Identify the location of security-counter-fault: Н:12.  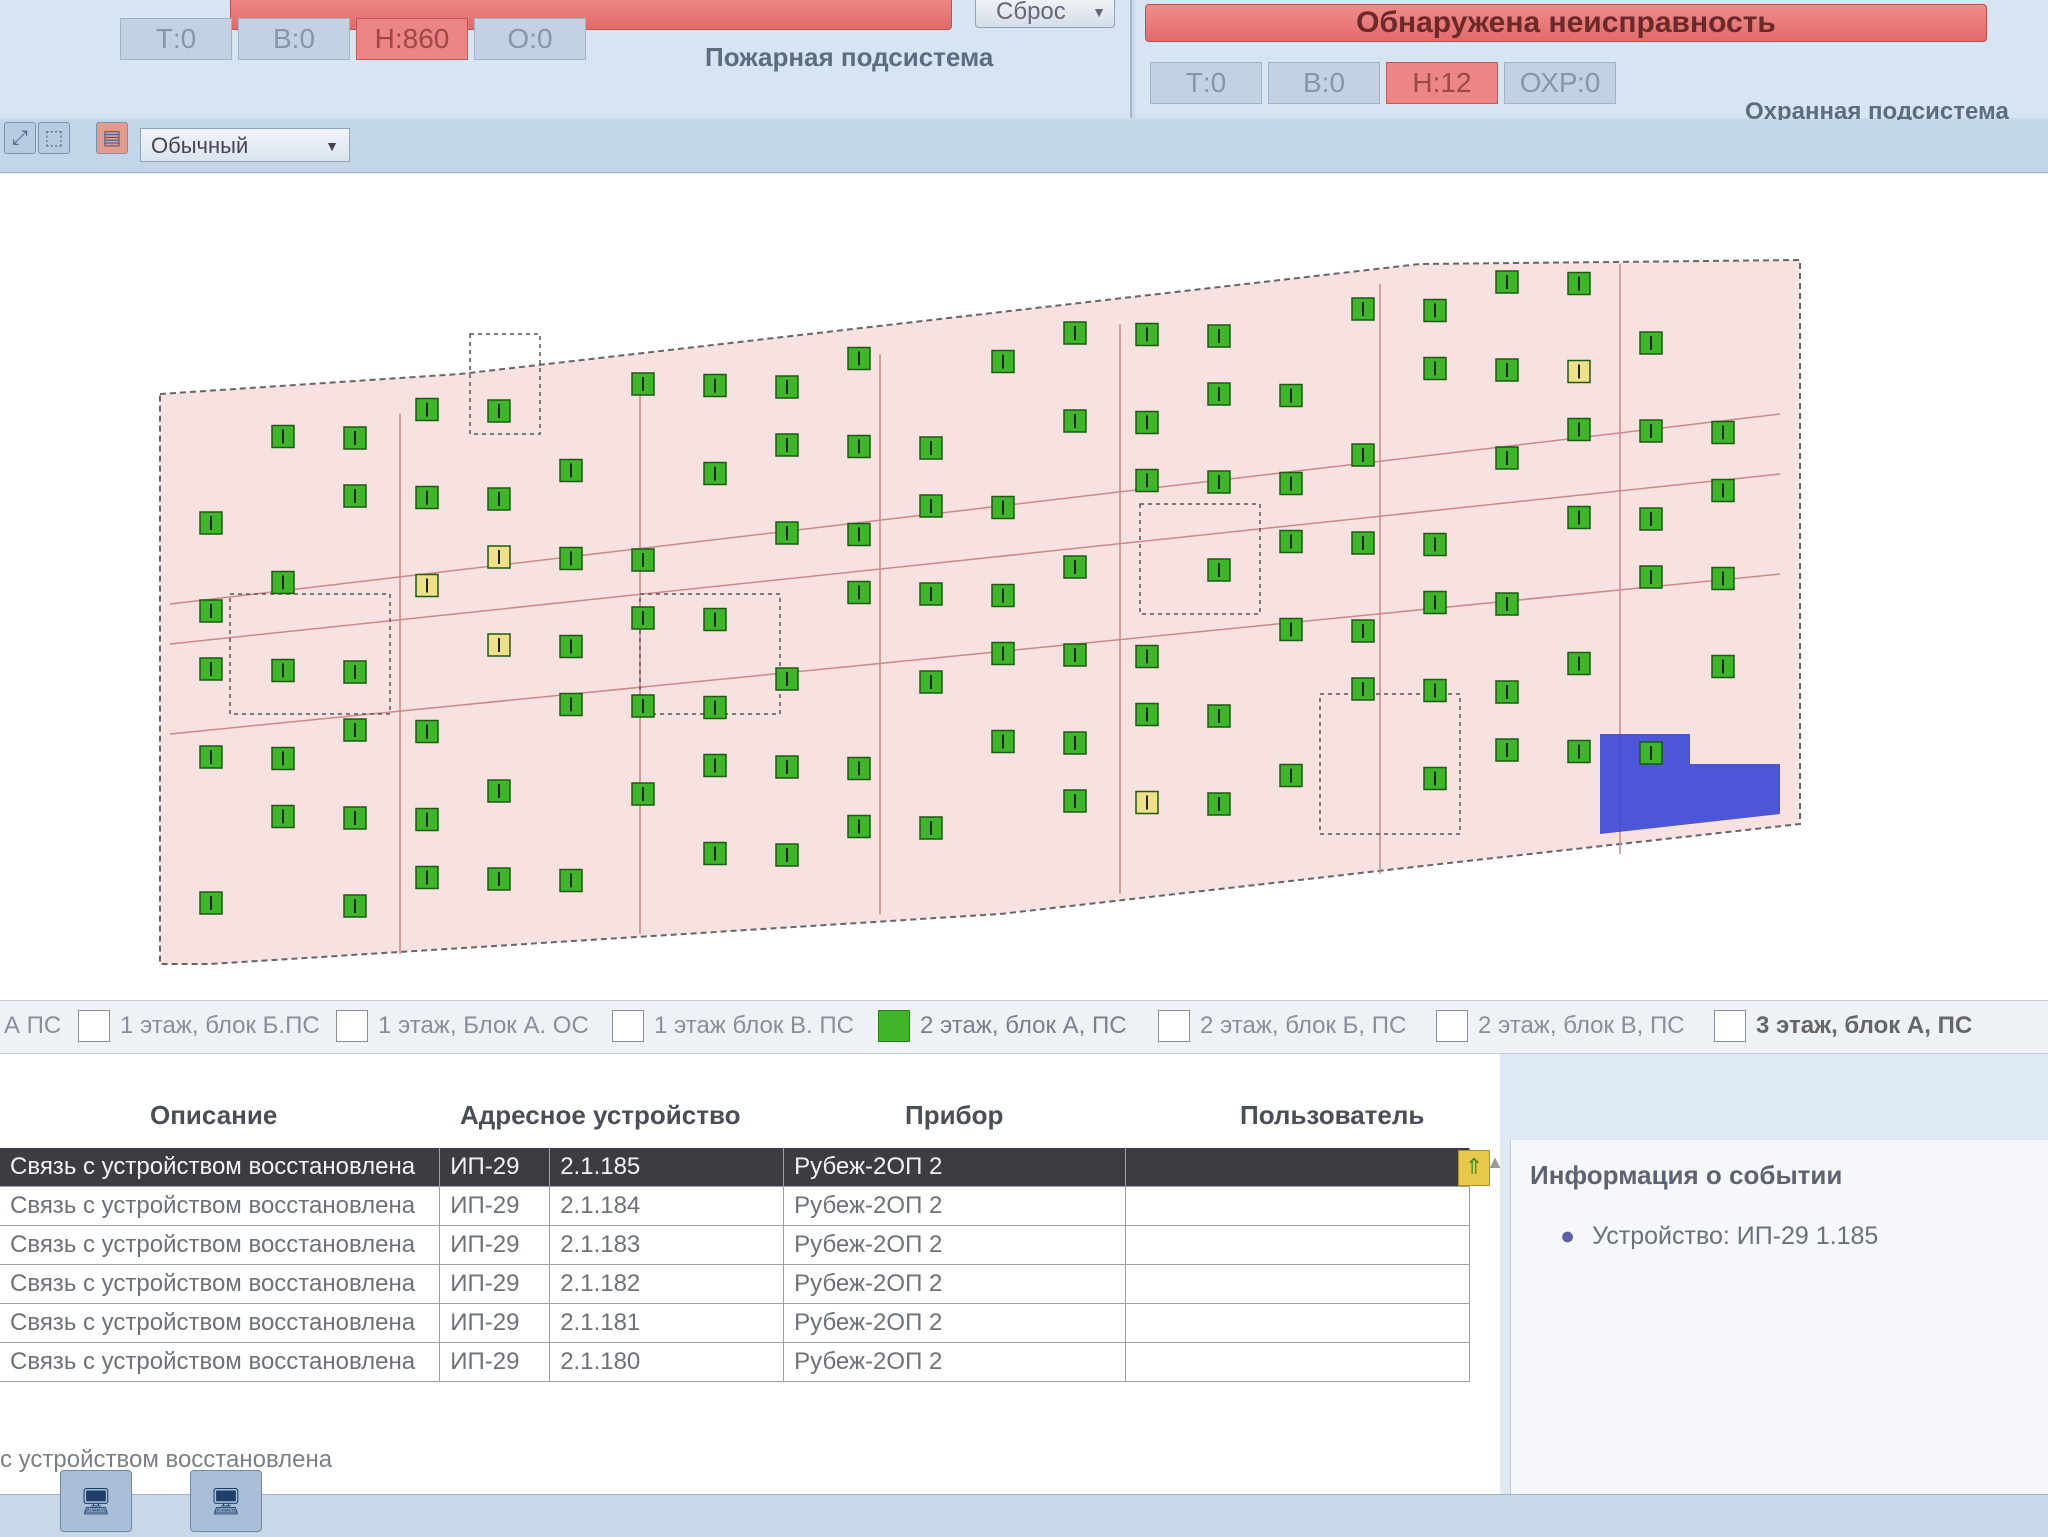
(1442, 83).